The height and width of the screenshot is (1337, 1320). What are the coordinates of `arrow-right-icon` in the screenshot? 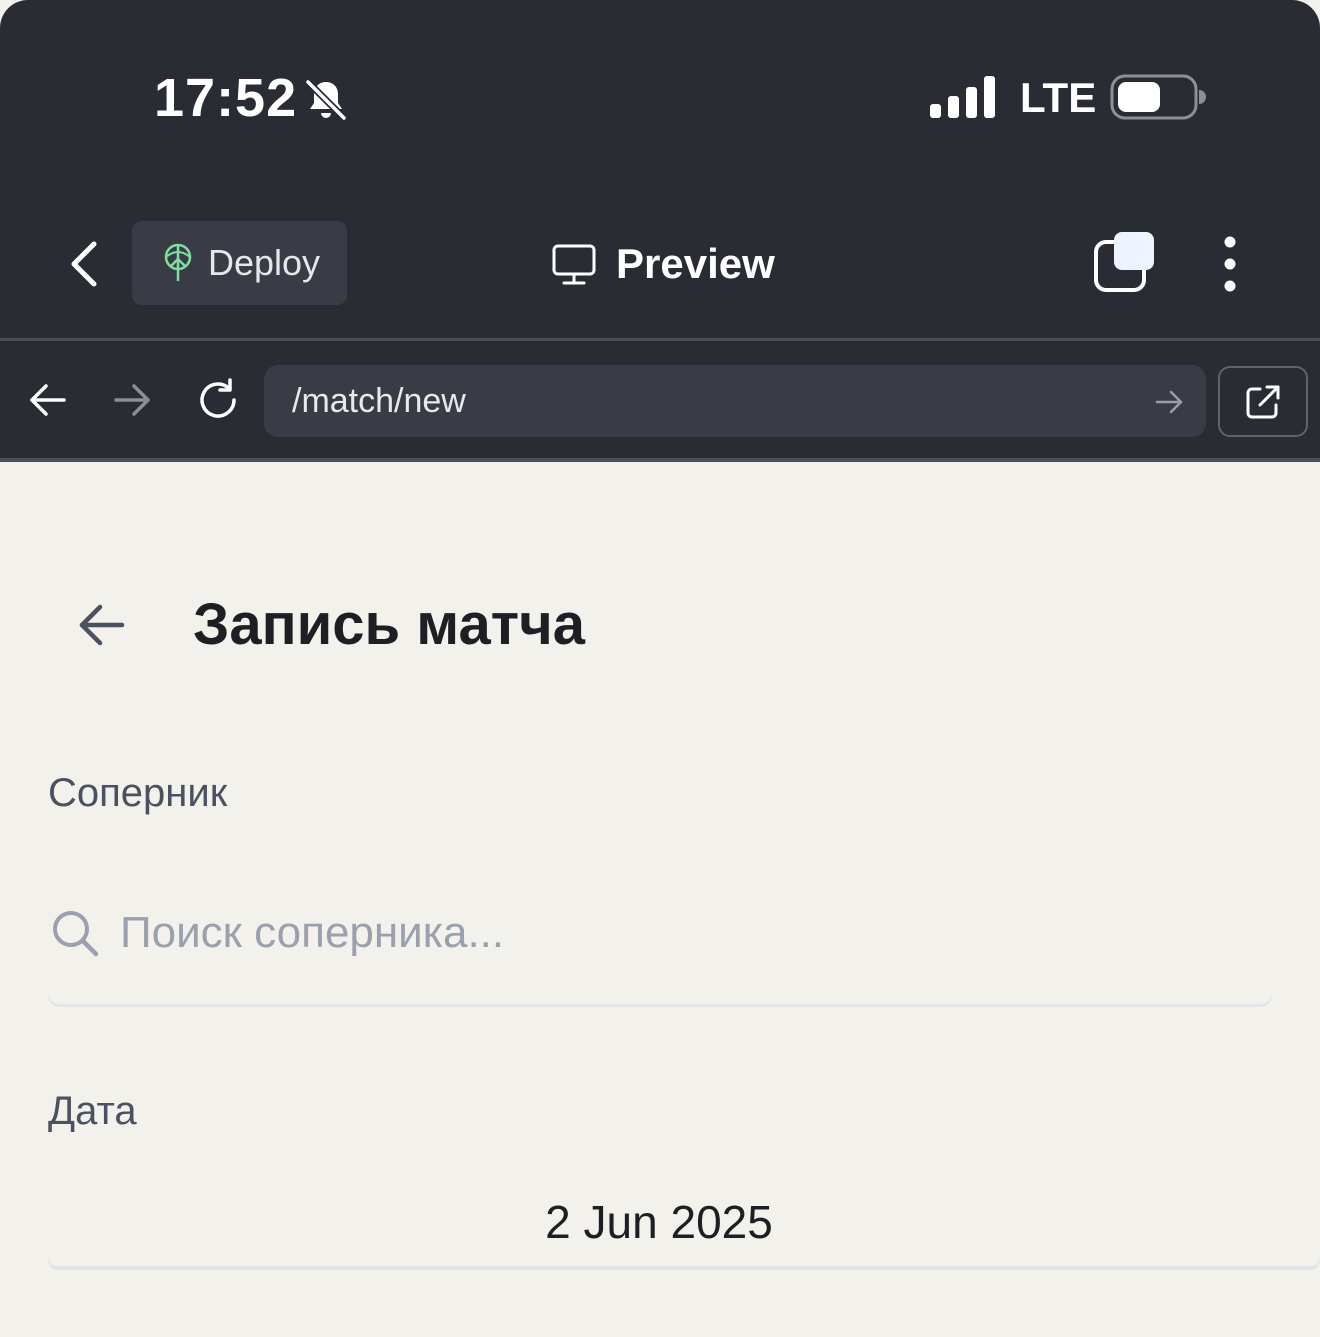 It's located at (132, 400).